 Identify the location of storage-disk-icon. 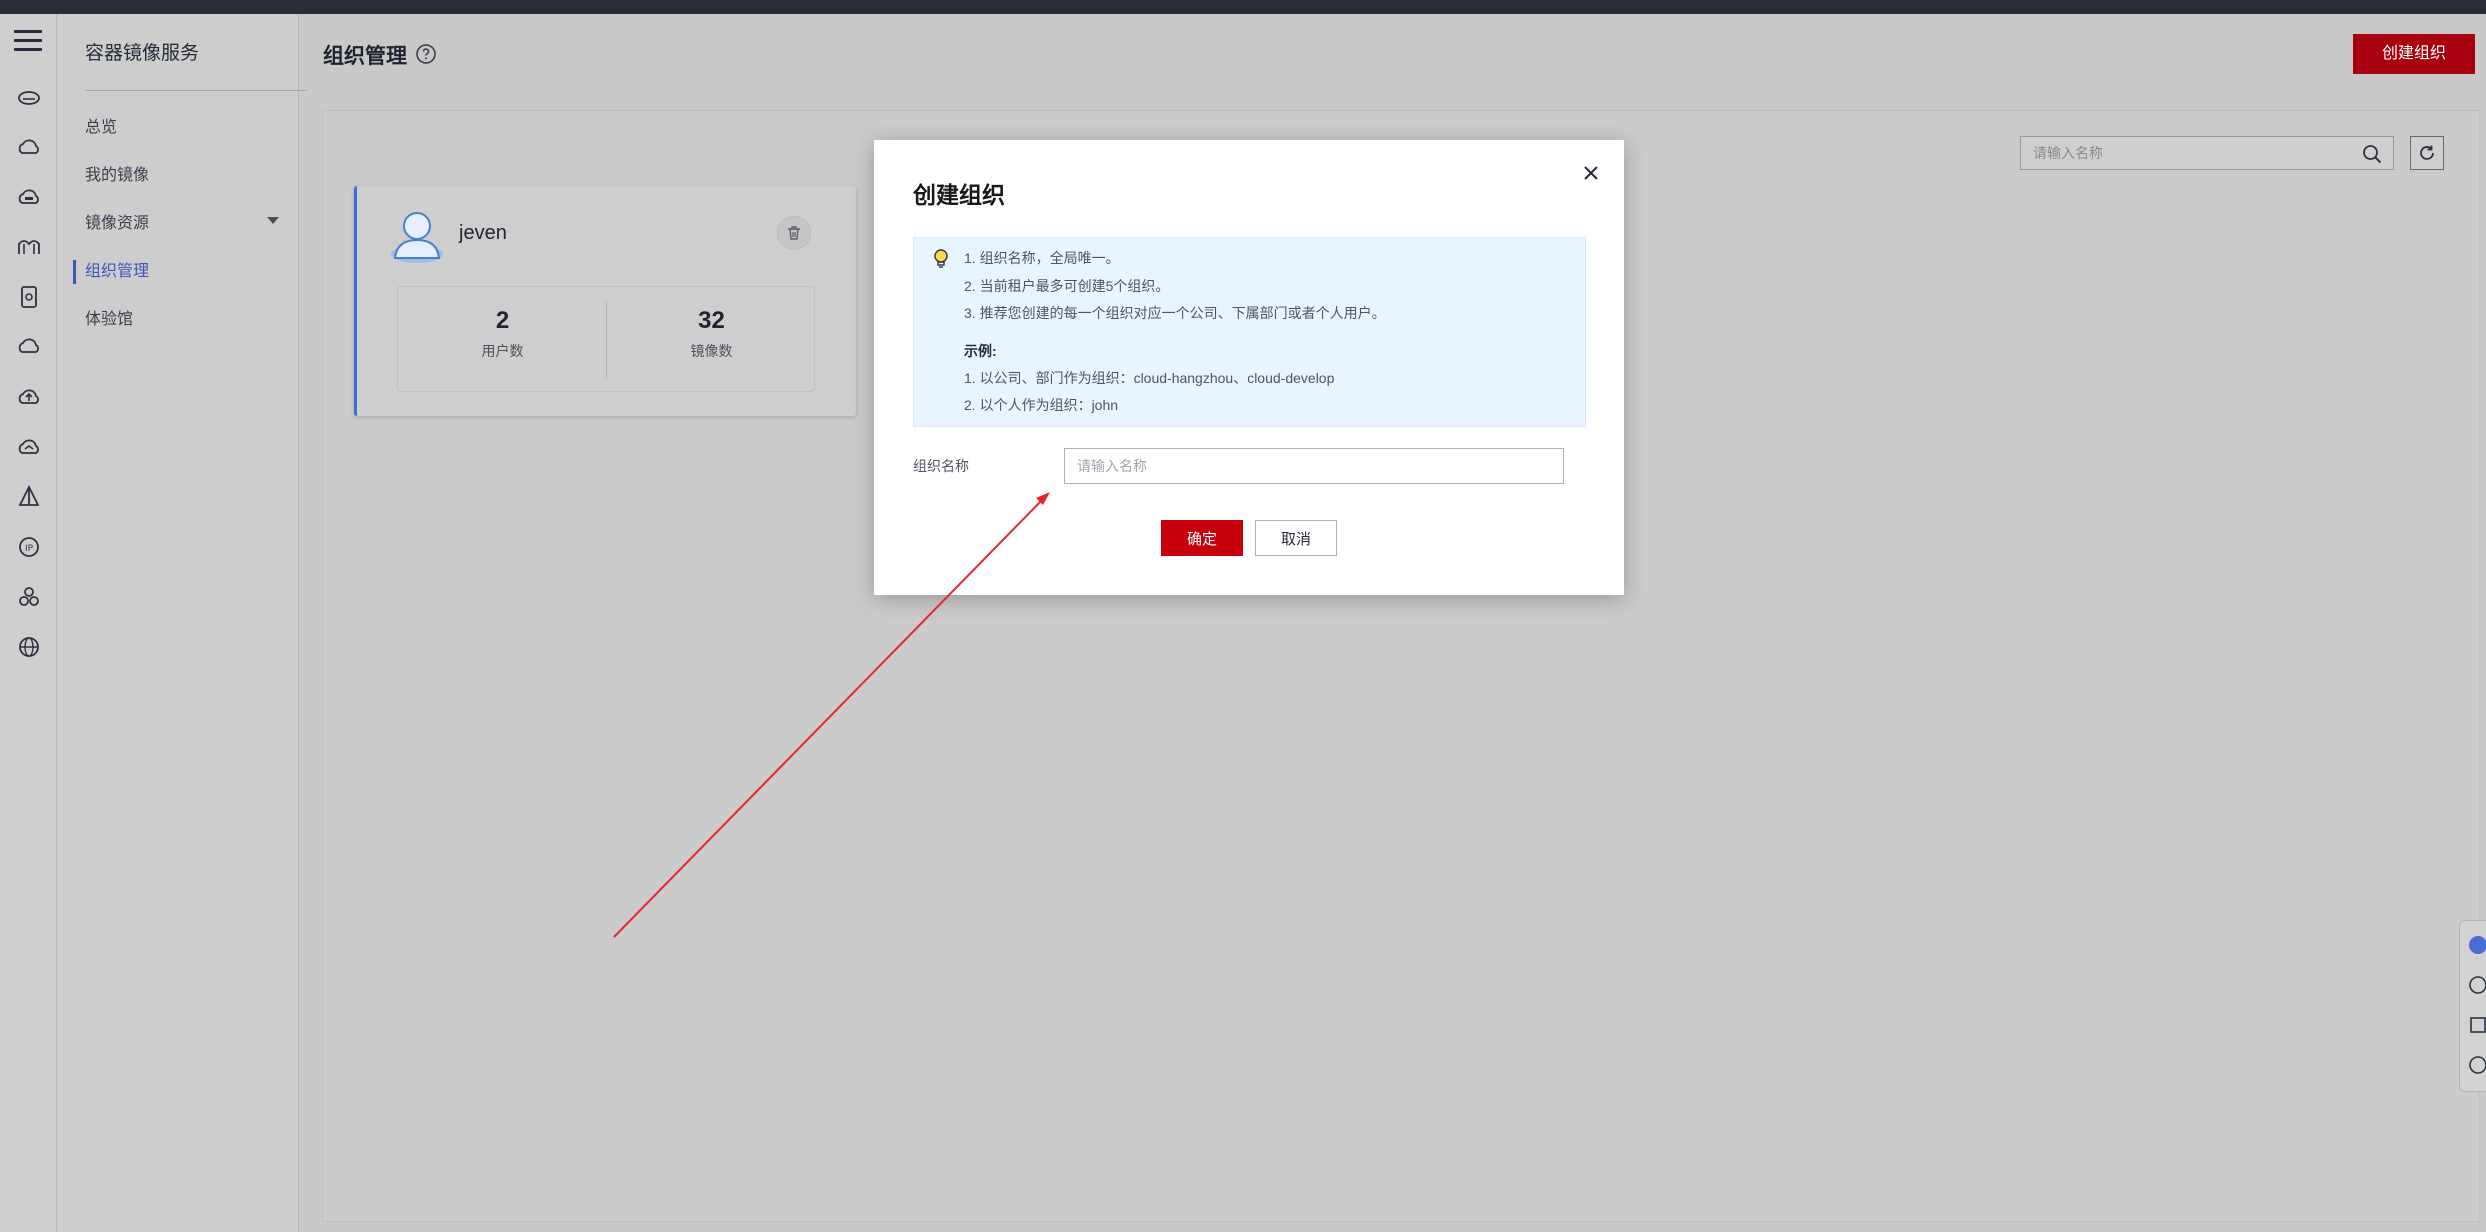
(29, 297).